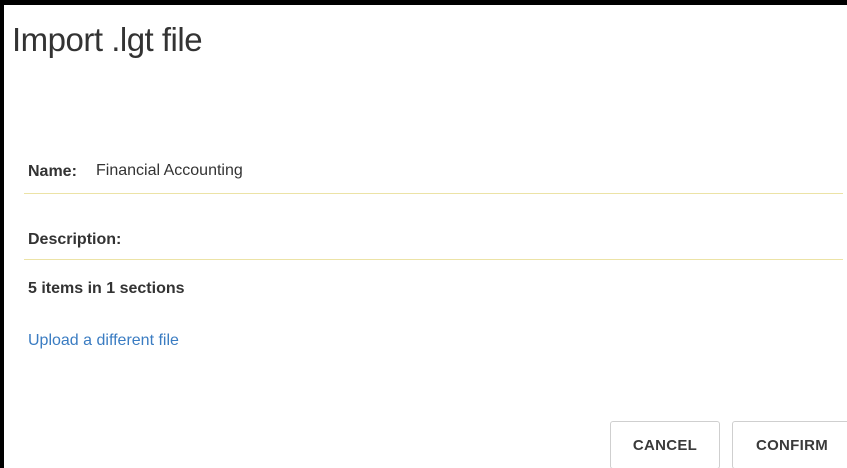 This screenshot has height=468, width=847. I want to click on description-input, so click(487, 239).